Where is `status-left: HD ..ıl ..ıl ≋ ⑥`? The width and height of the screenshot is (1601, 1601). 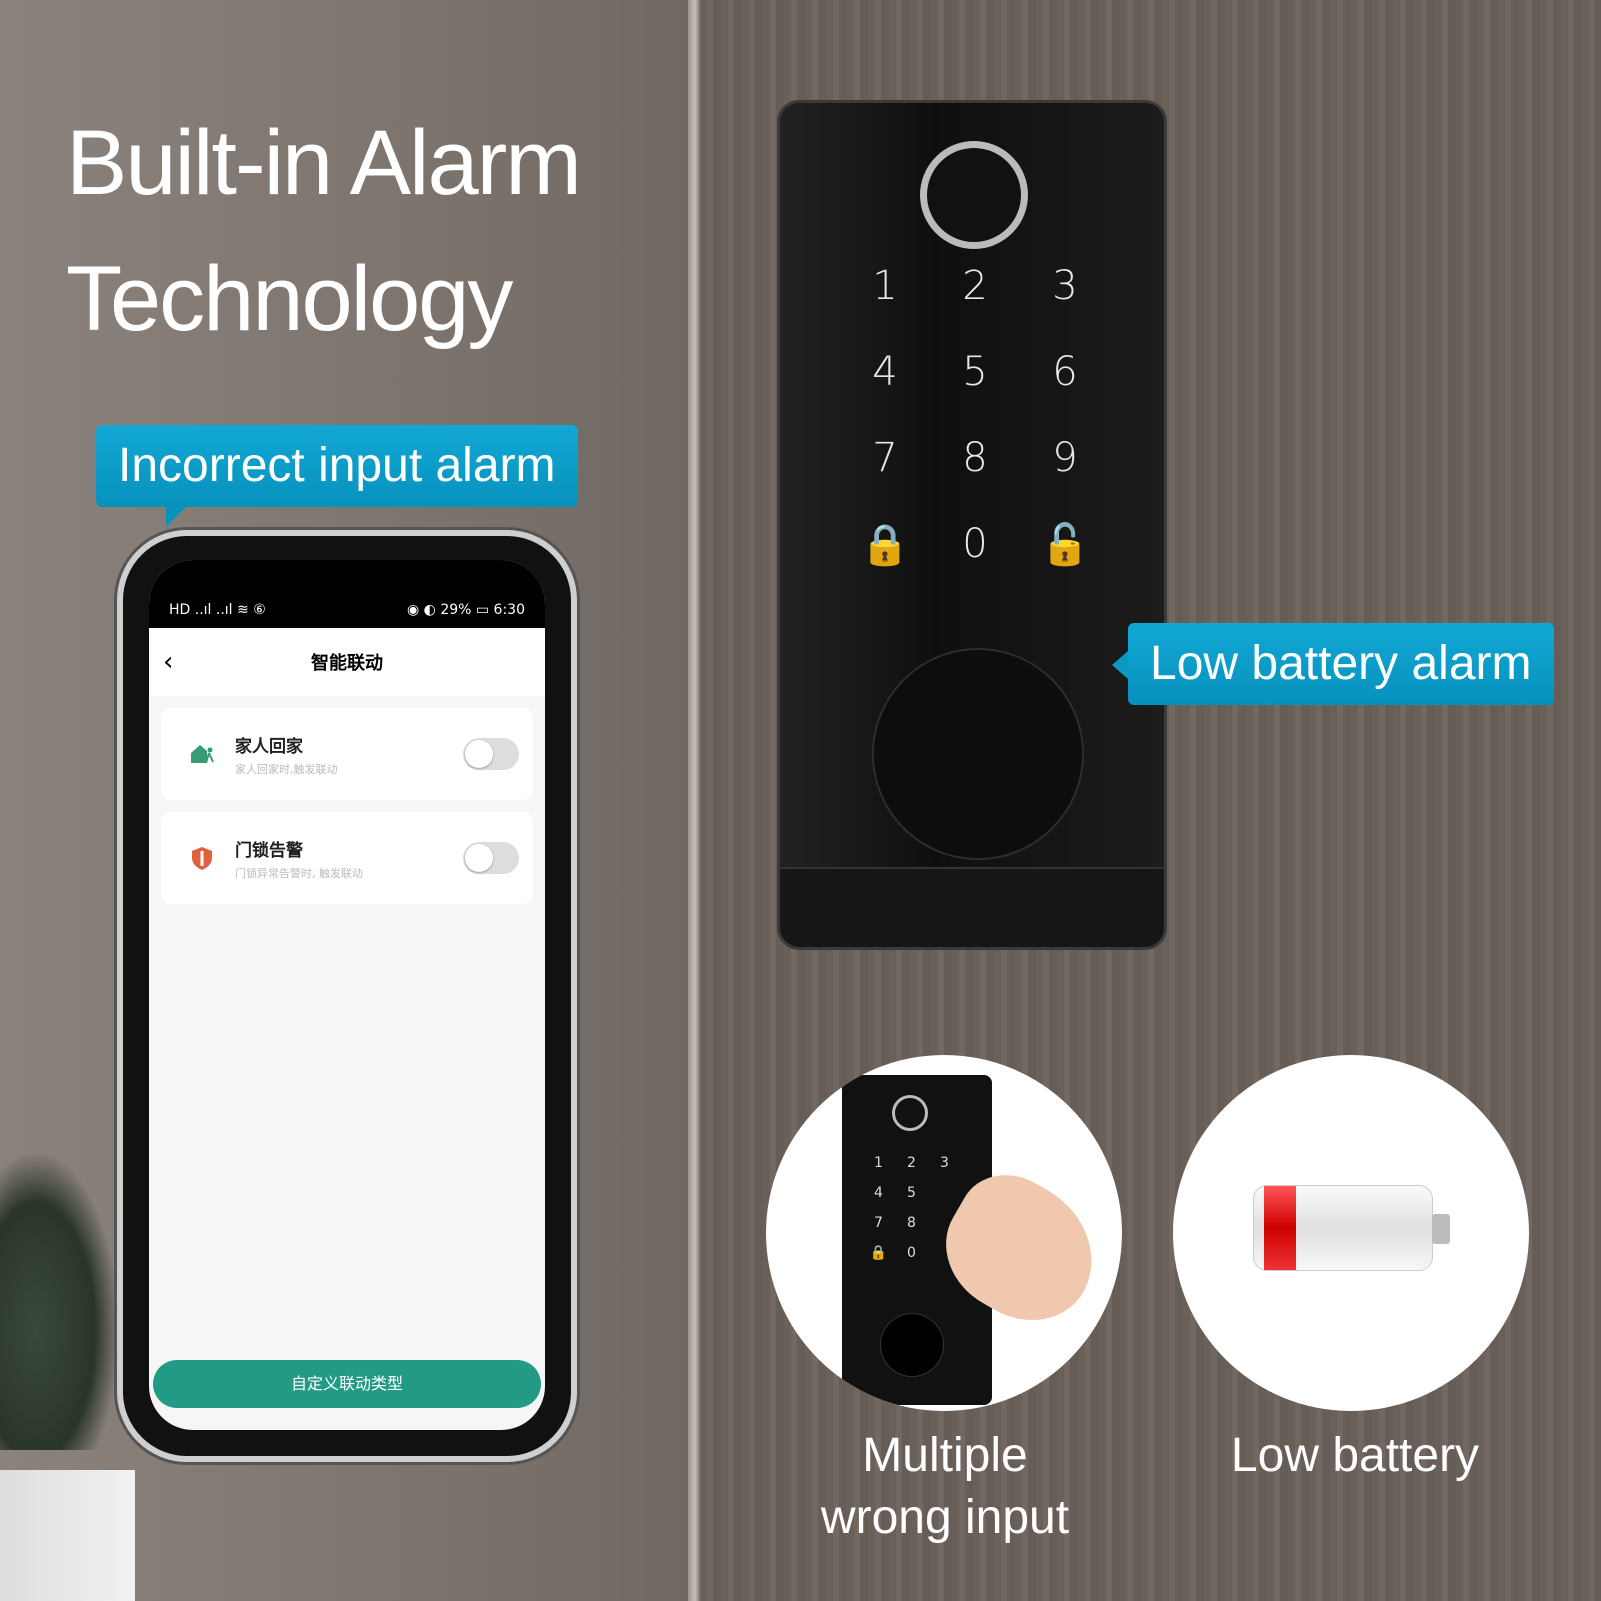 status-left: HD ..ıl ..ıl ≋ ⑥ is located at coordinates (217, 610).